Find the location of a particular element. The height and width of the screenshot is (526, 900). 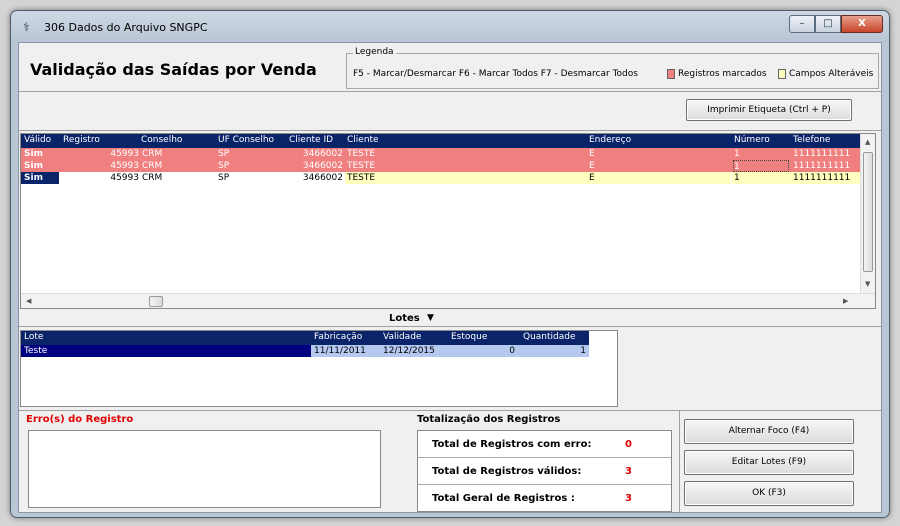

col-endereco: Endereço is located at coordinates (610, 140).